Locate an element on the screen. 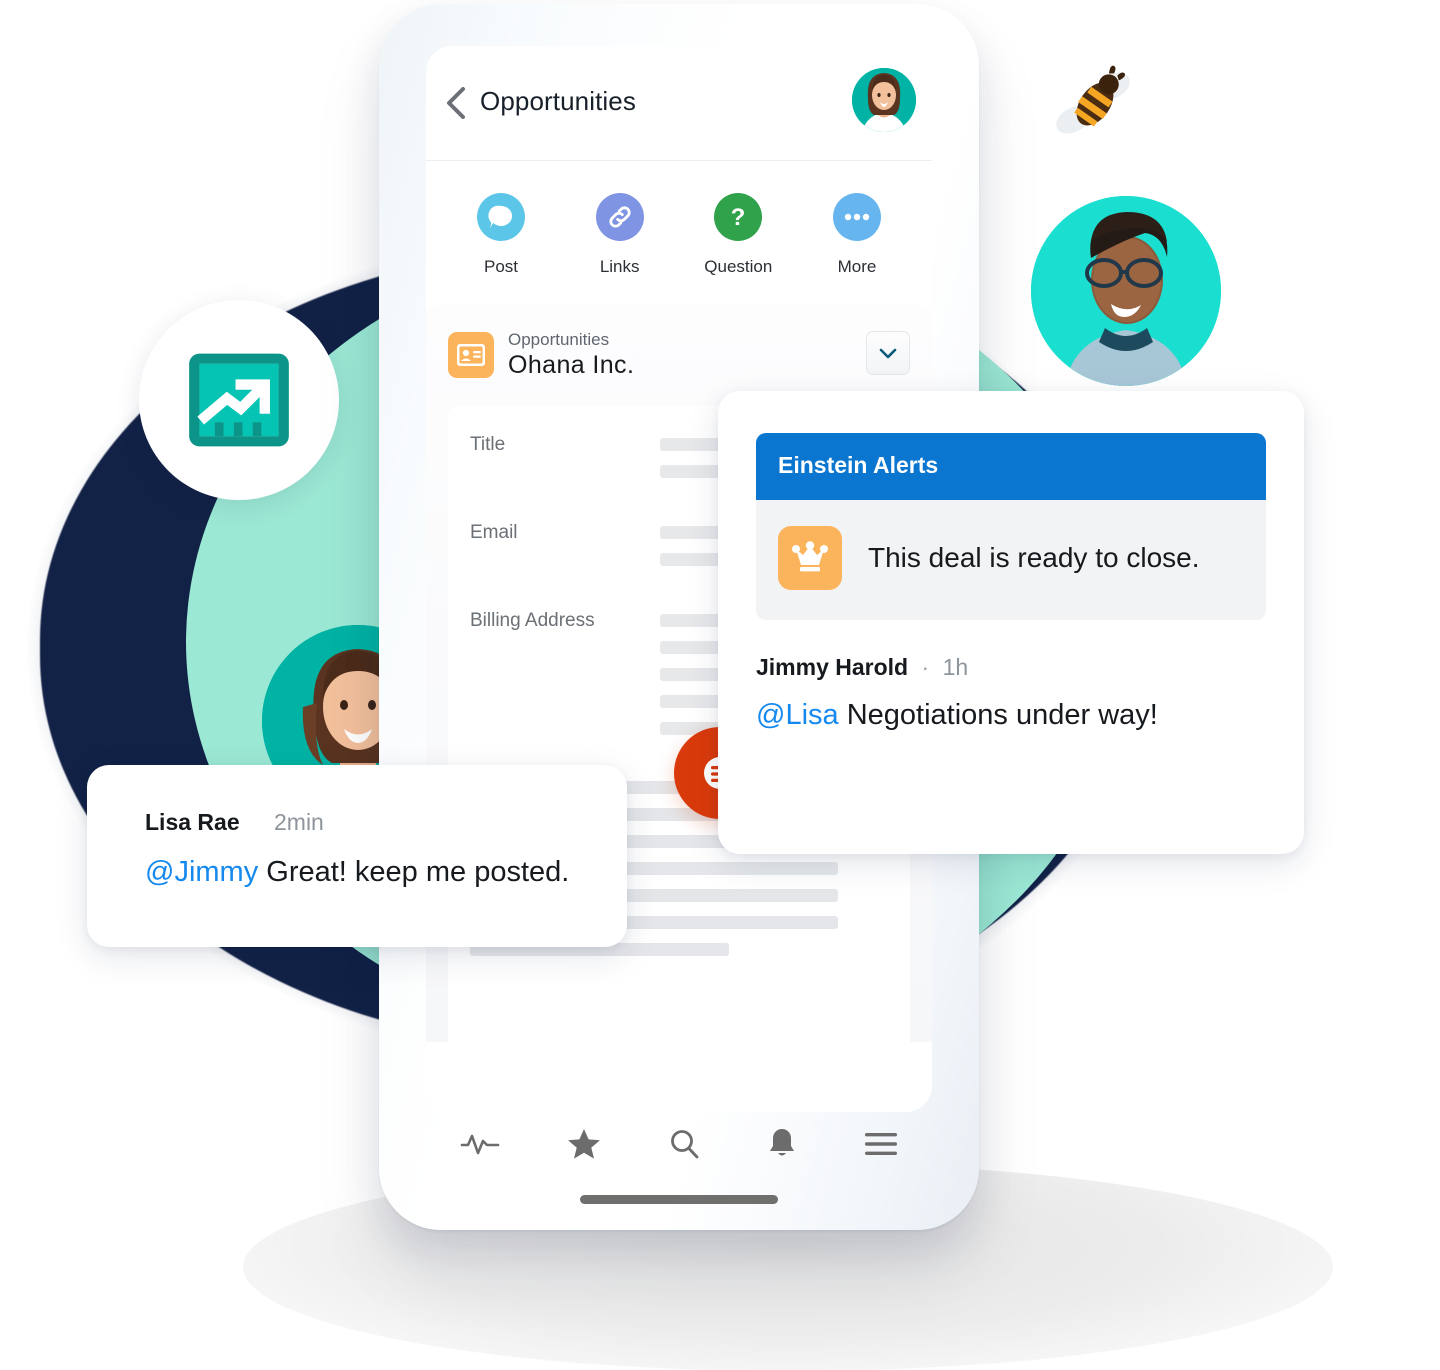  comment-mention: @Jimmy is located at coordinates (201, 872).